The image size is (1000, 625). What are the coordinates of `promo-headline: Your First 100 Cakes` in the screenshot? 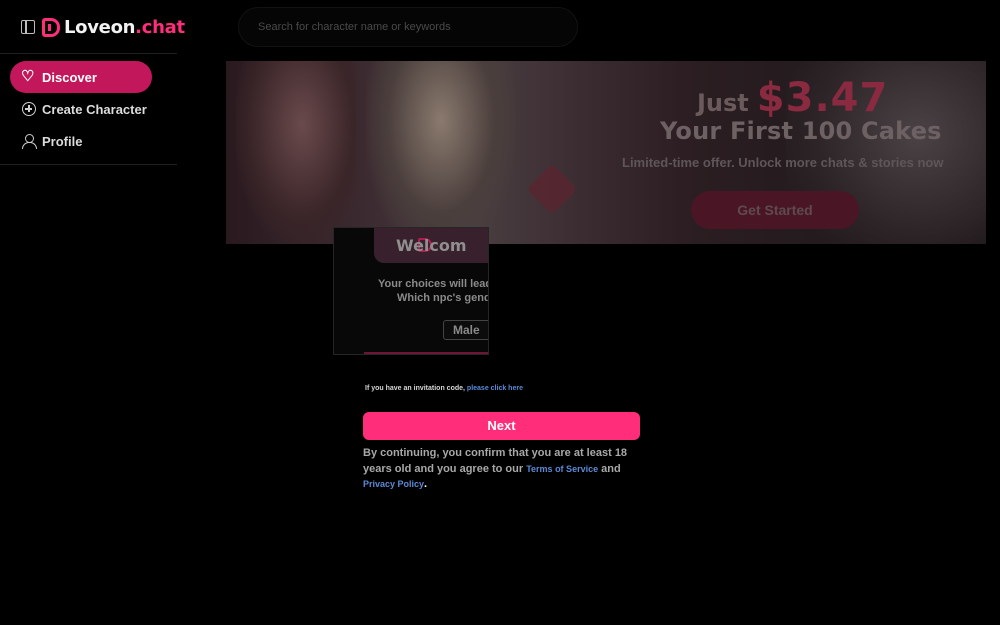 It's located at (801, 131).